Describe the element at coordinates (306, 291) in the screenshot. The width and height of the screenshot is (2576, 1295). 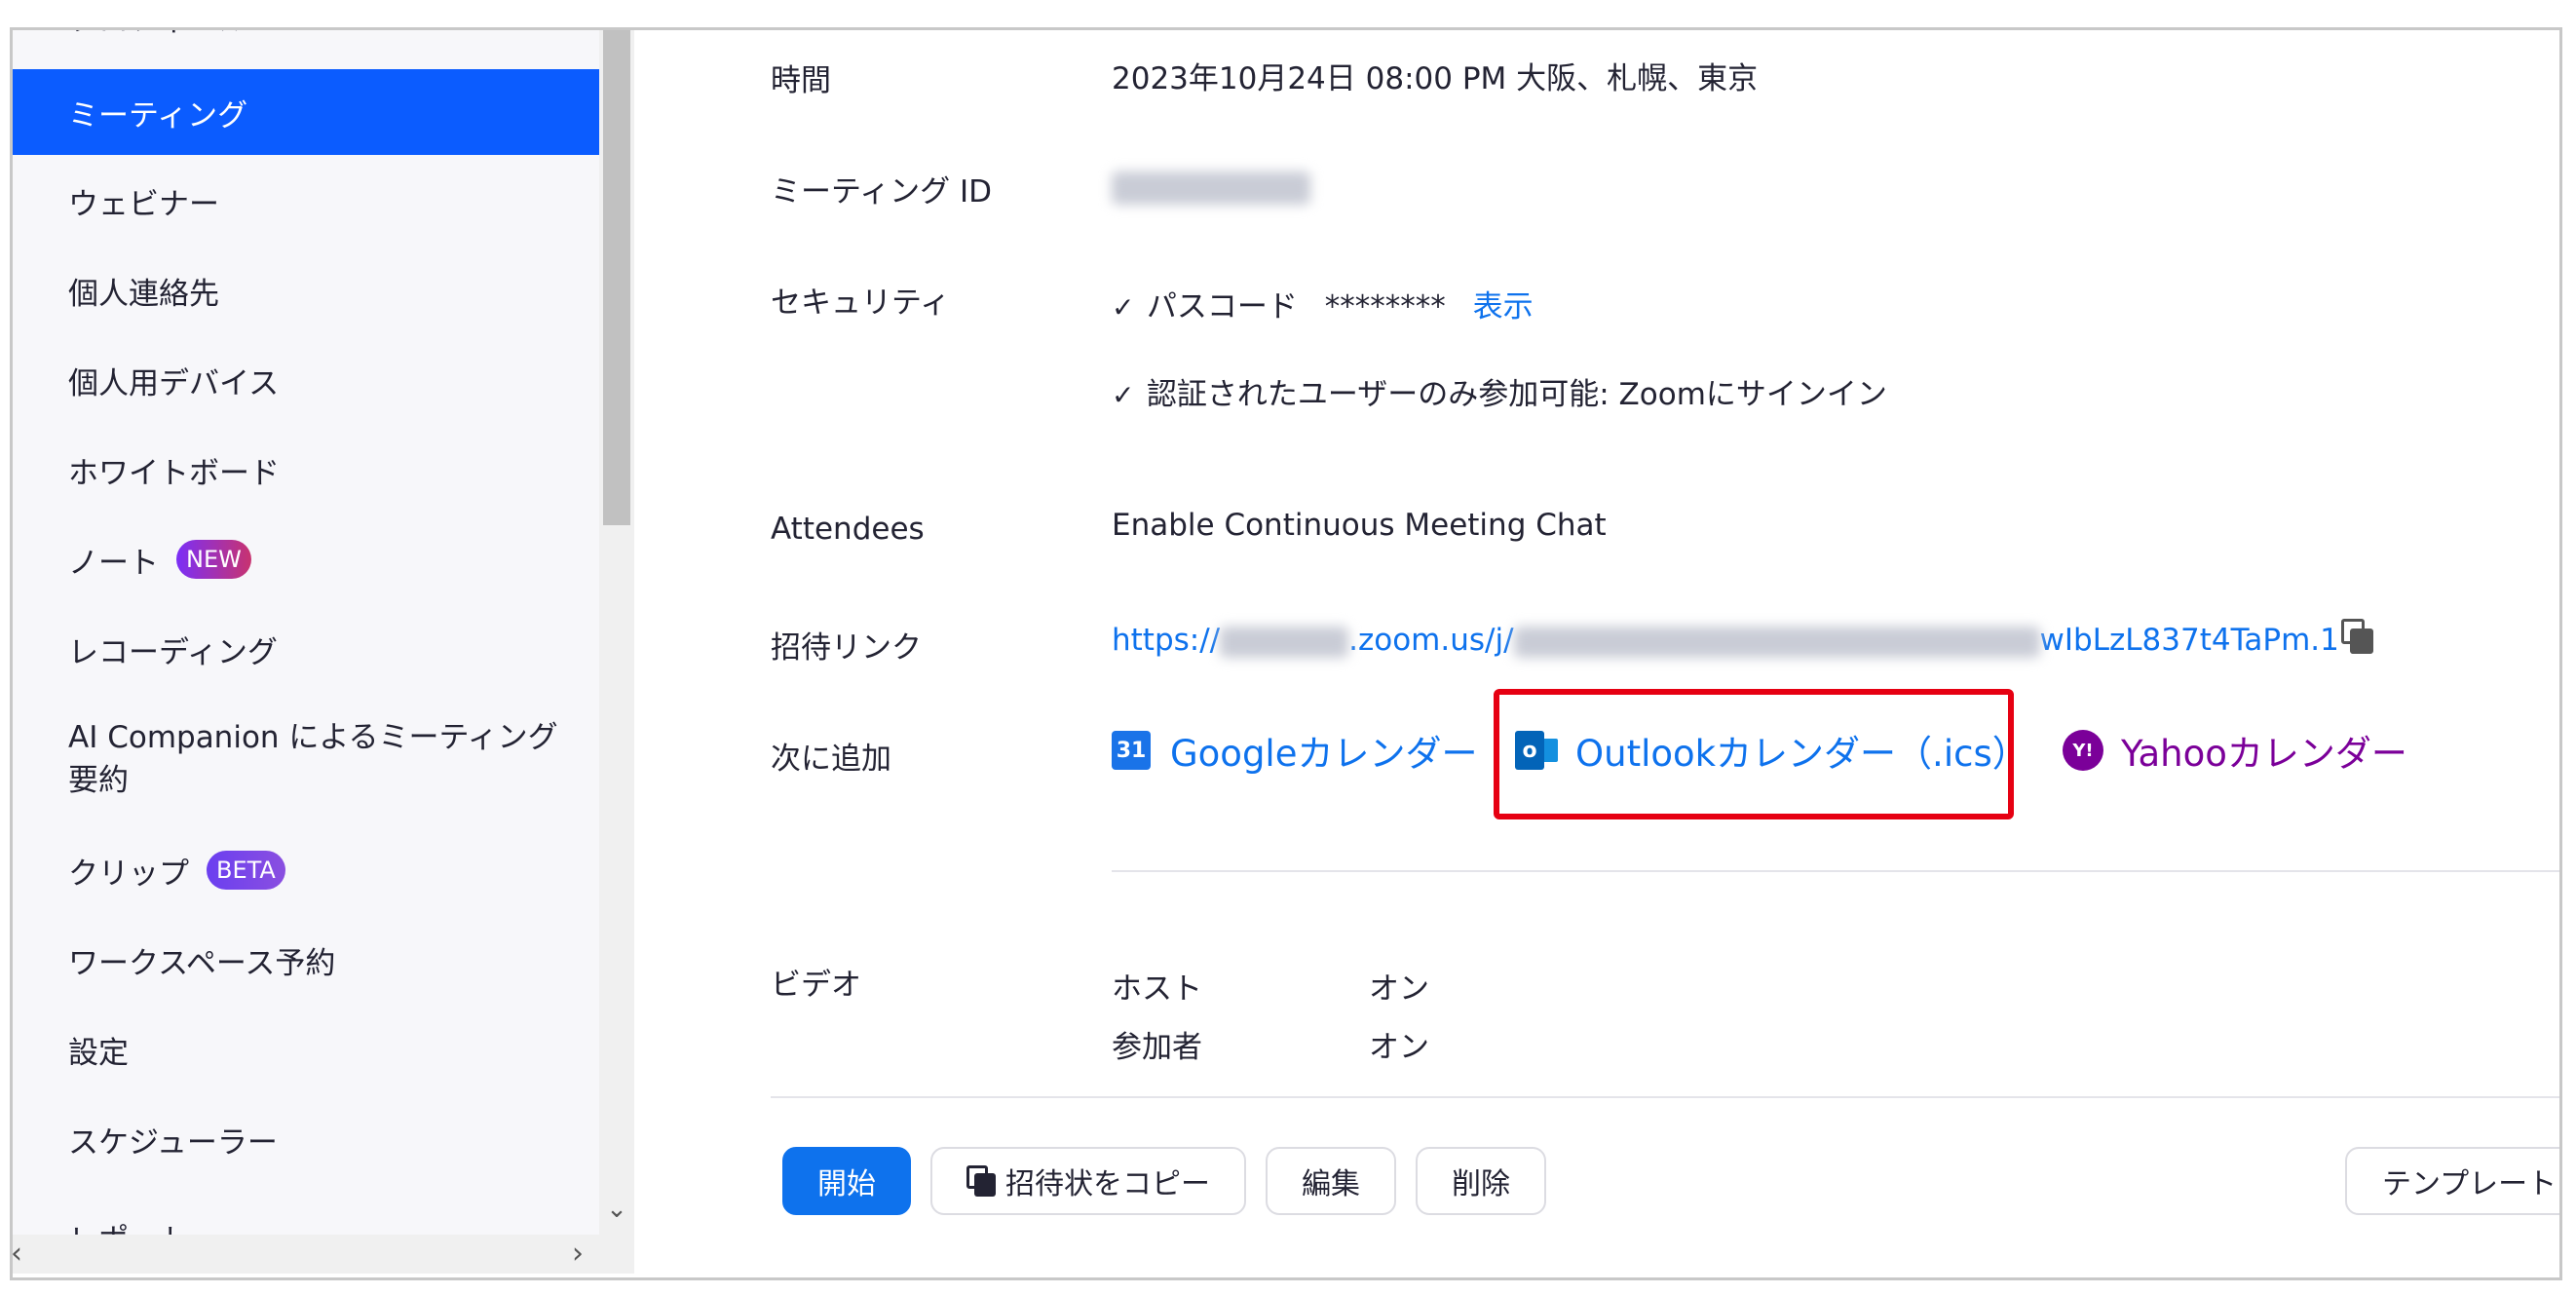
I see `sidebar-item-personal-contacts: 個人連絡先` at that location.